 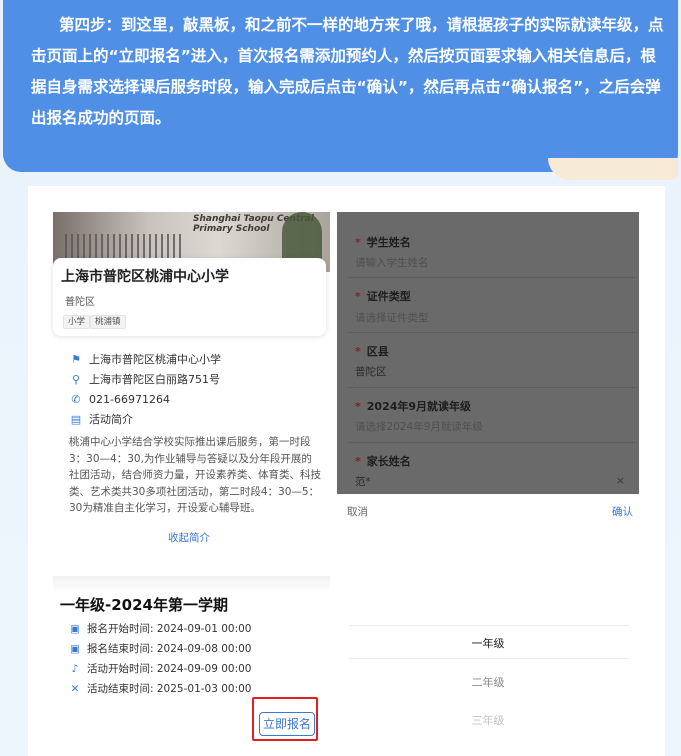 I want to click on location-pin-icon: ⚲, so click(x=76, y=379).